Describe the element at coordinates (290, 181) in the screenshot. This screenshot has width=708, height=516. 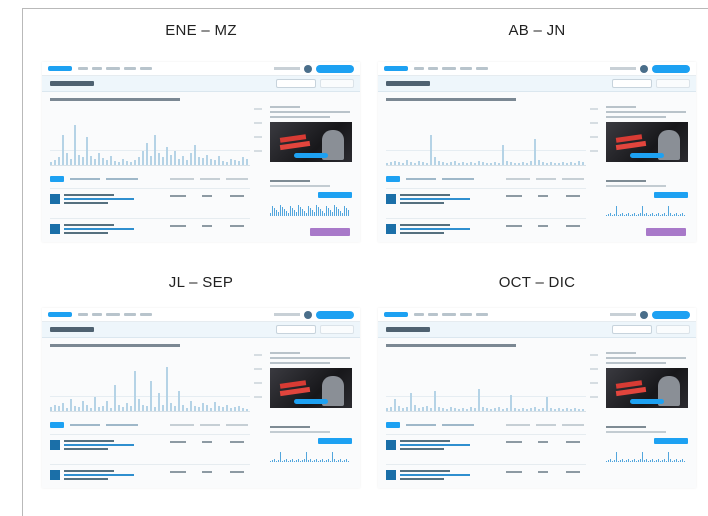
I see `engagement-heading` at that location.